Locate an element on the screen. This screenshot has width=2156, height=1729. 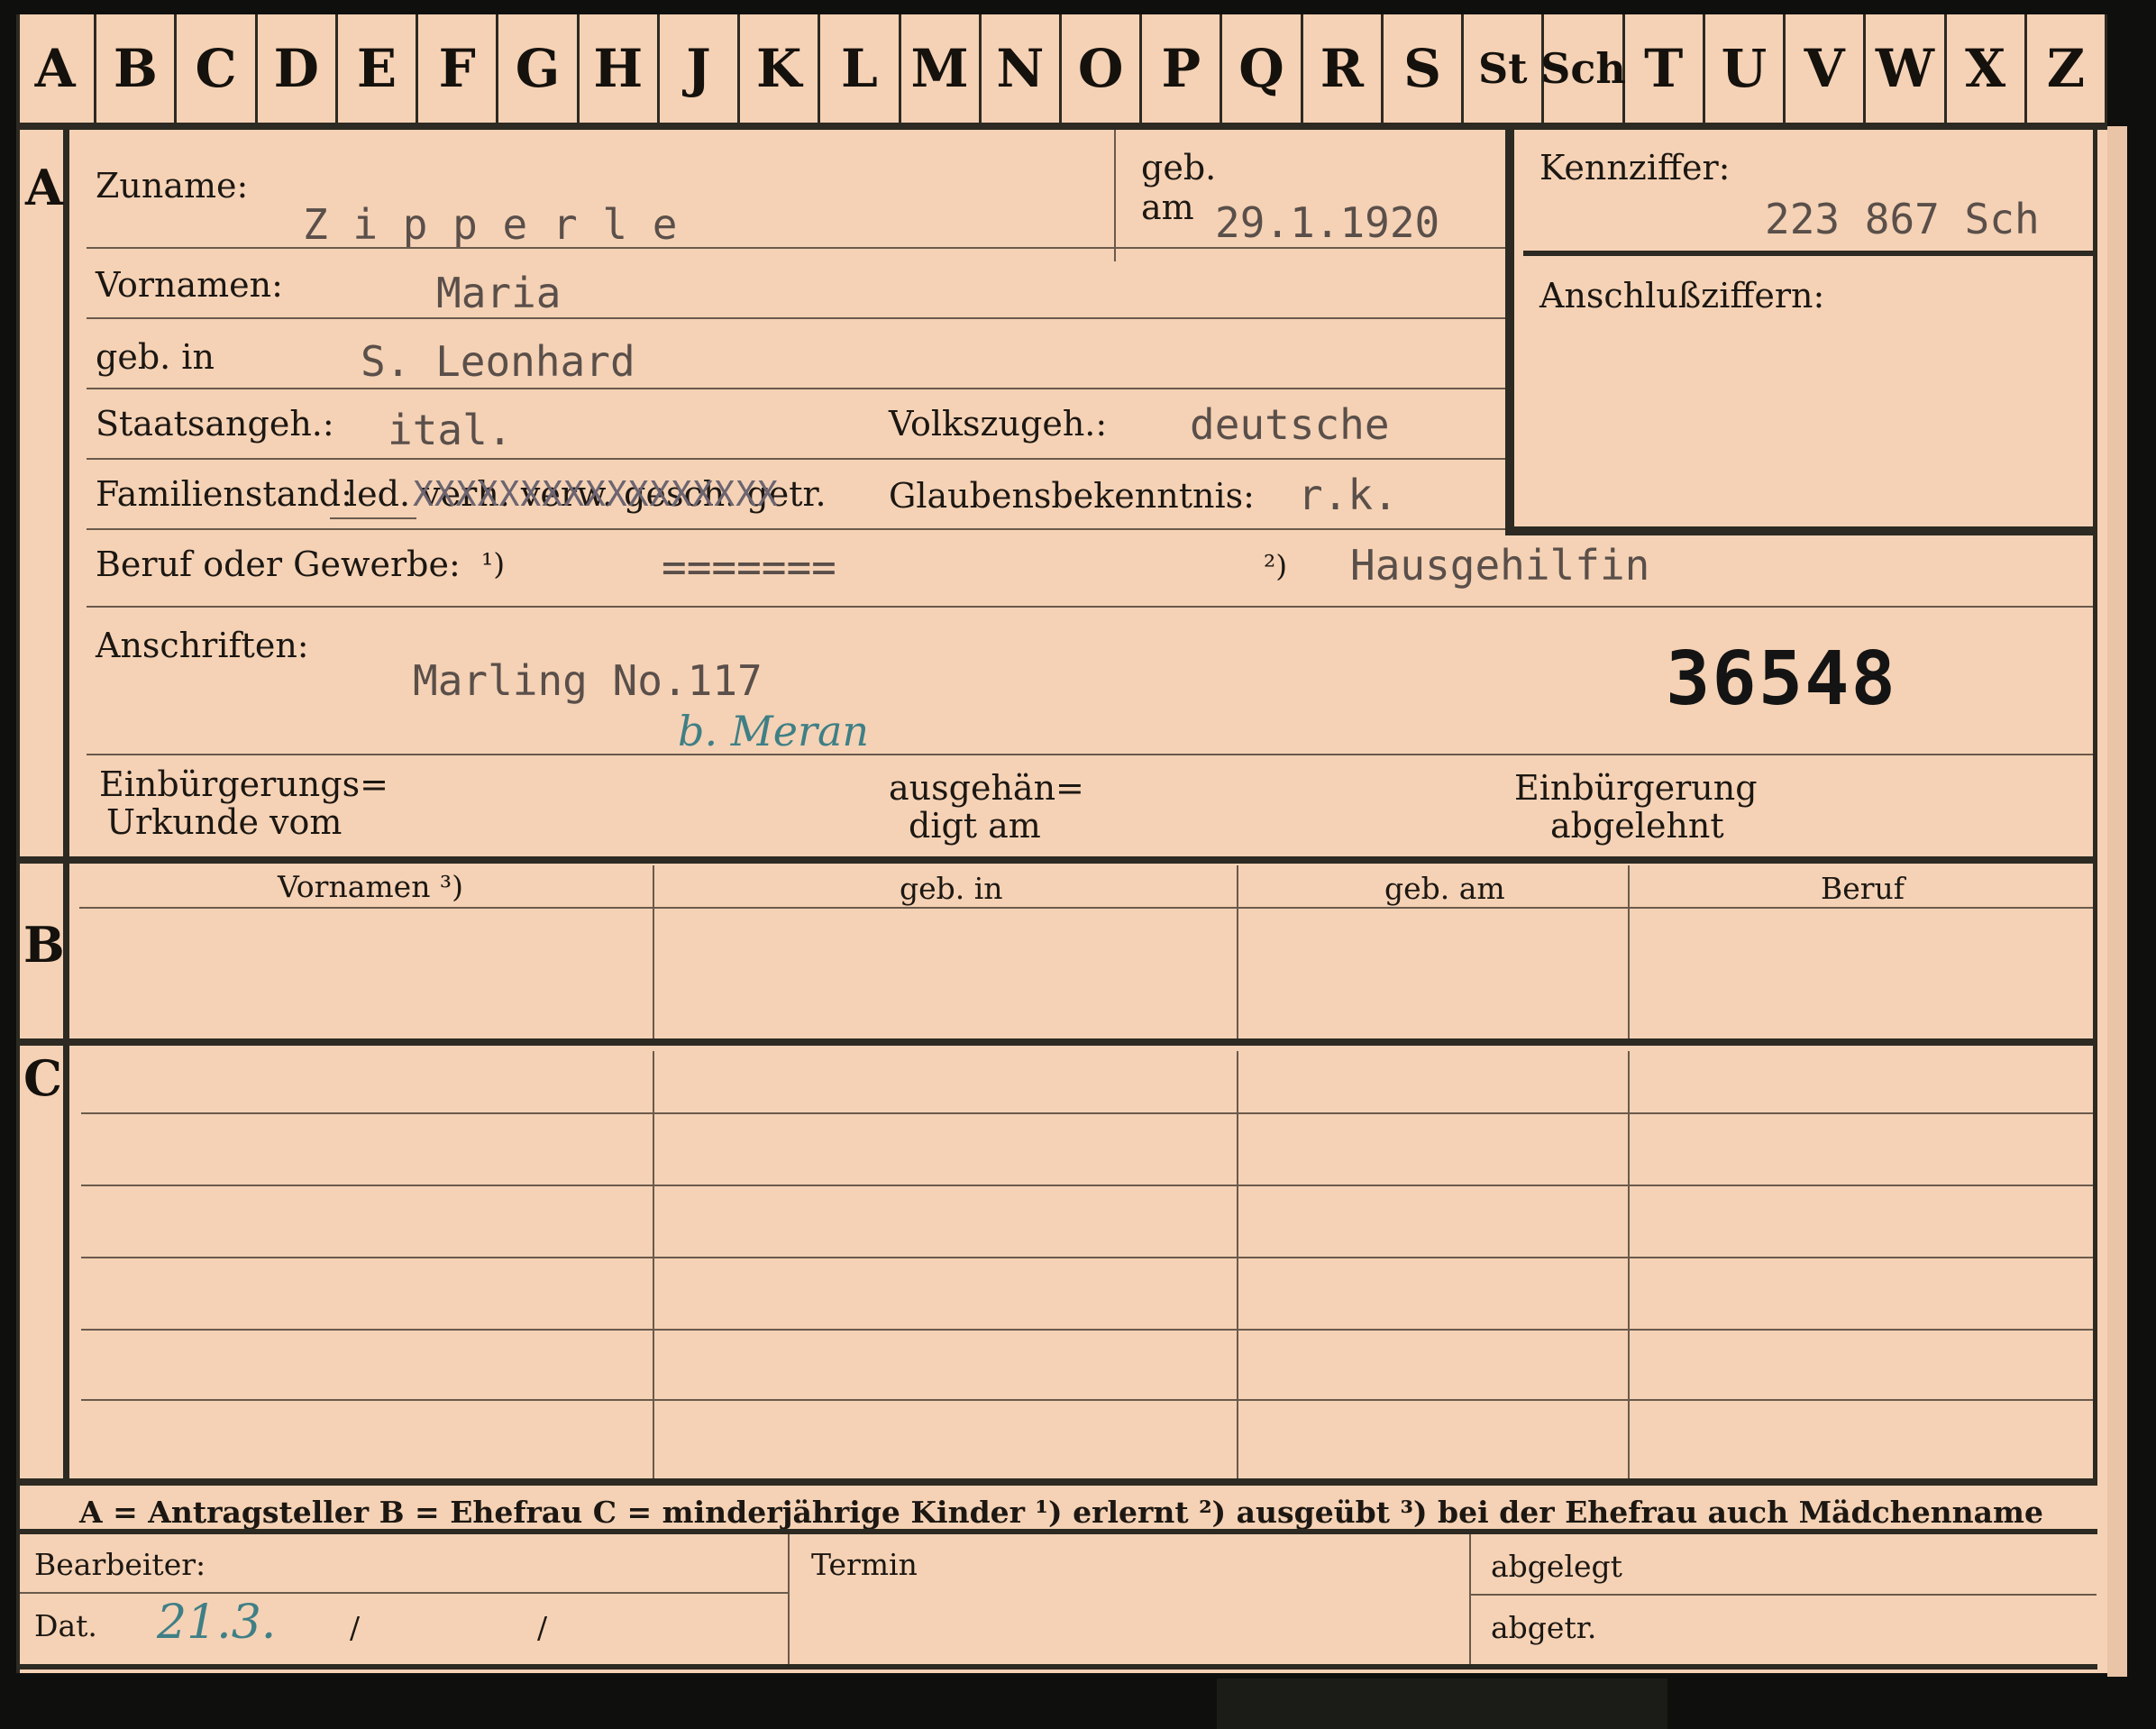
geb-am-label: am is located at coordinates (1167, 207).